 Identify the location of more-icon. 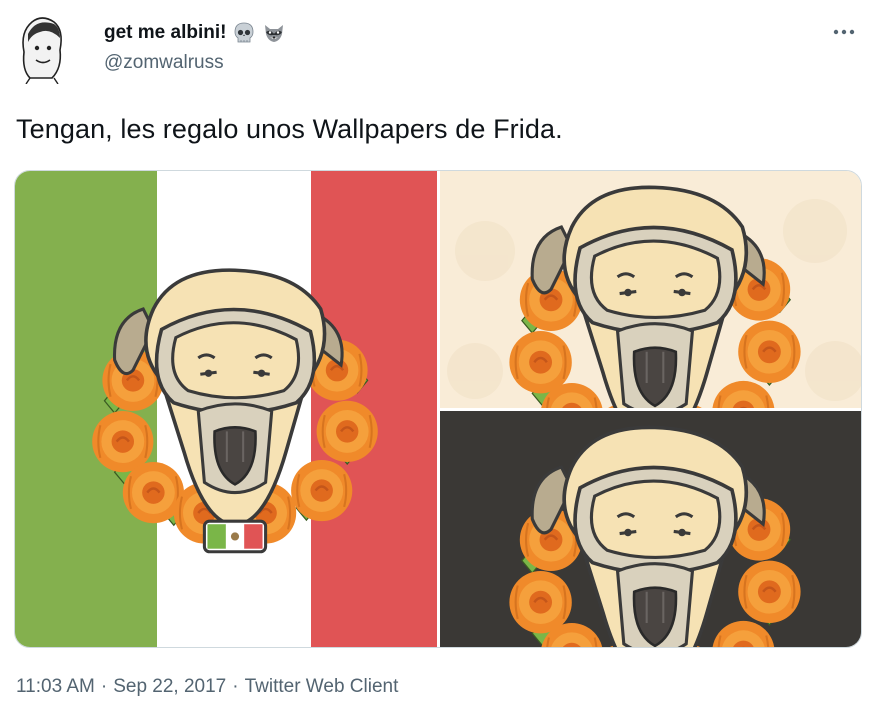
(844, 32).